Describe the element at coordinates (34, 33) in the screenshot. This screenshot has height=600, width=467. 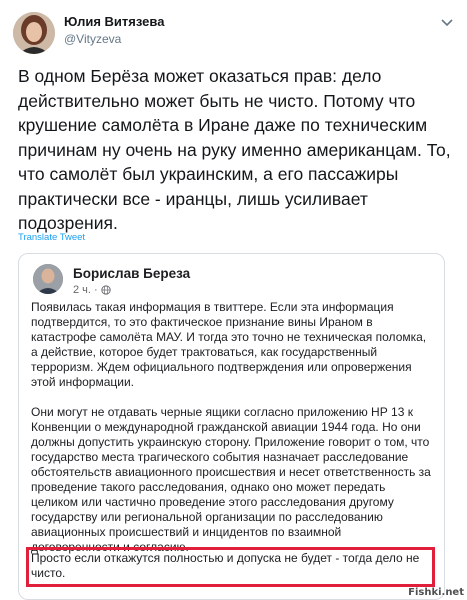
I see `author-avatar` at that location.